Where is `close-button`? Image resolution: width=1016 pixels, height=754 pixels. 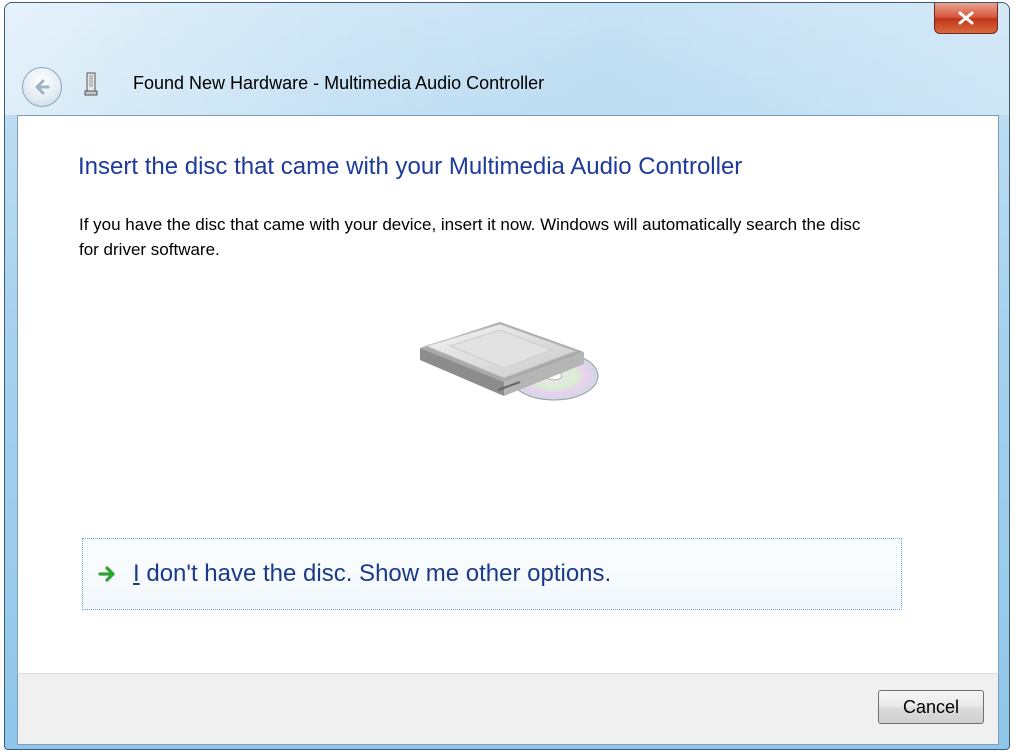 close-button is located at coordinates (966, 18).